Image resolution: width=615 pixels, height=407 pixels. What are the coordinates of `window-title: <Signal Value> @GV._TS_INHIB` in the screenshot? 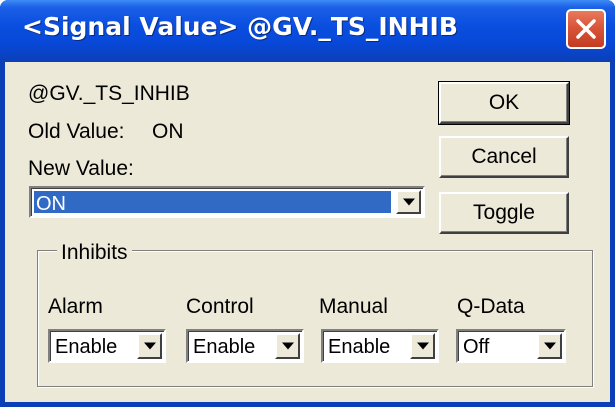 It's located at (240, 26).